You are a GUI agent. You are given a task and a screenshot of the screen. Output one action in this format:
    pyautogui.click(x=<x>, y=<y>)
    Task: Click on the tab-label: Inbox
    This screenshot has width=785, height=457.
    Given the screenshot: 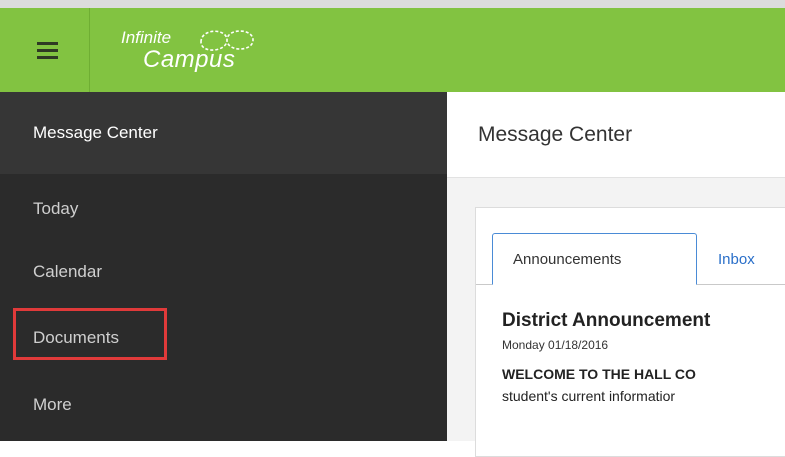 What is the action you would take?
    pyautogui.click(x=736, y=259)
    